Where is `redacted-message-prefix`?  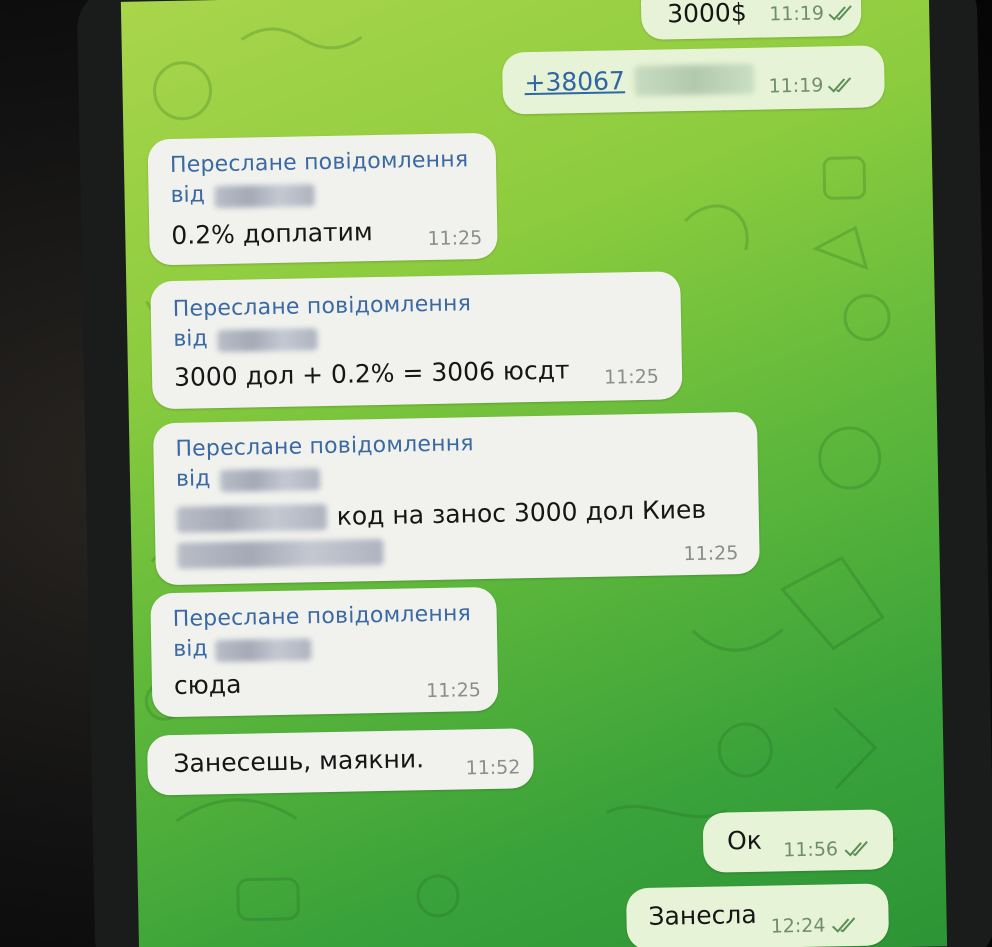 redacted-message-prefix is located at coordinates (252, 518).